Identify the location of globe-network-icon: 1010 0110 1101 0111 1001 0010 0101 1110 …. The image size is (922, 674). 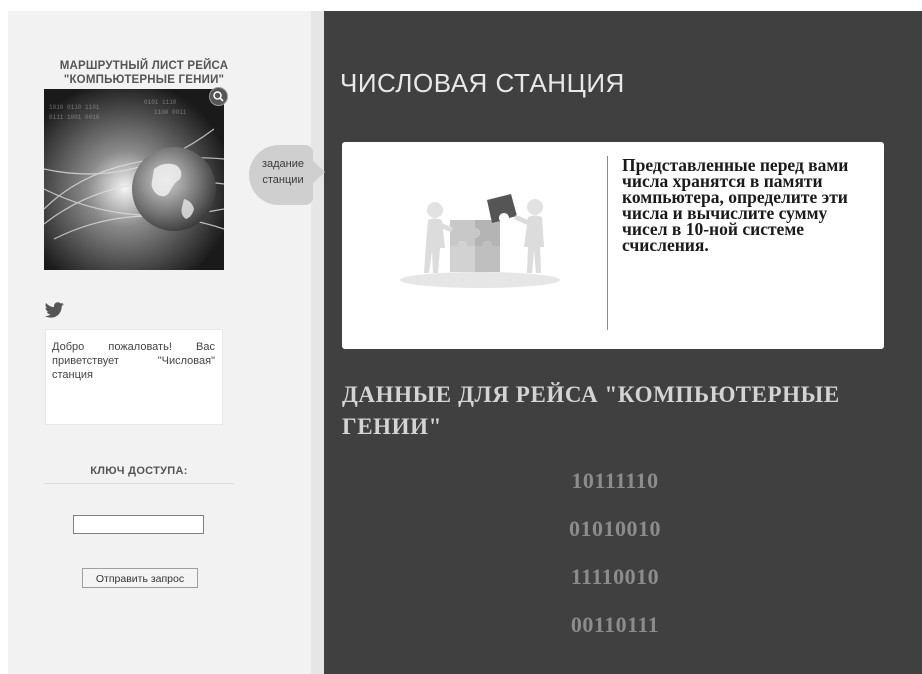
(134, 179).